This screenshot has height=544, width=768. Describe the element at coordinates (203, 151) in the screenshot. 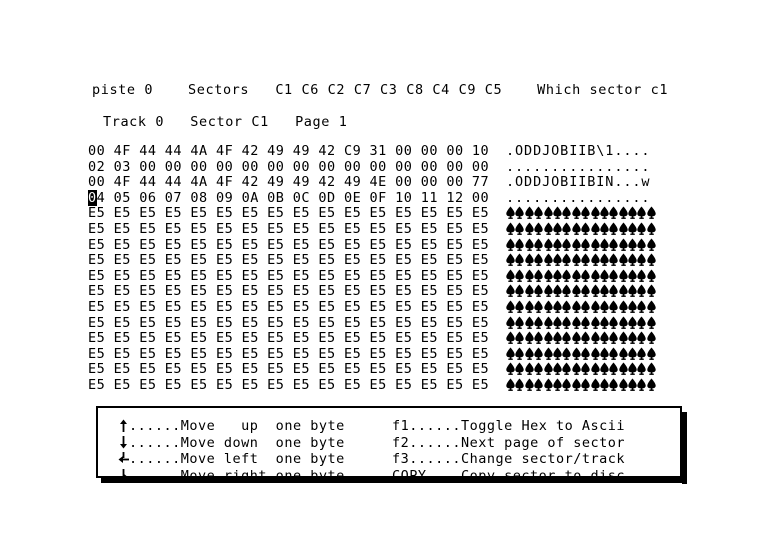

I see `hex-byte: 4A` at that location.